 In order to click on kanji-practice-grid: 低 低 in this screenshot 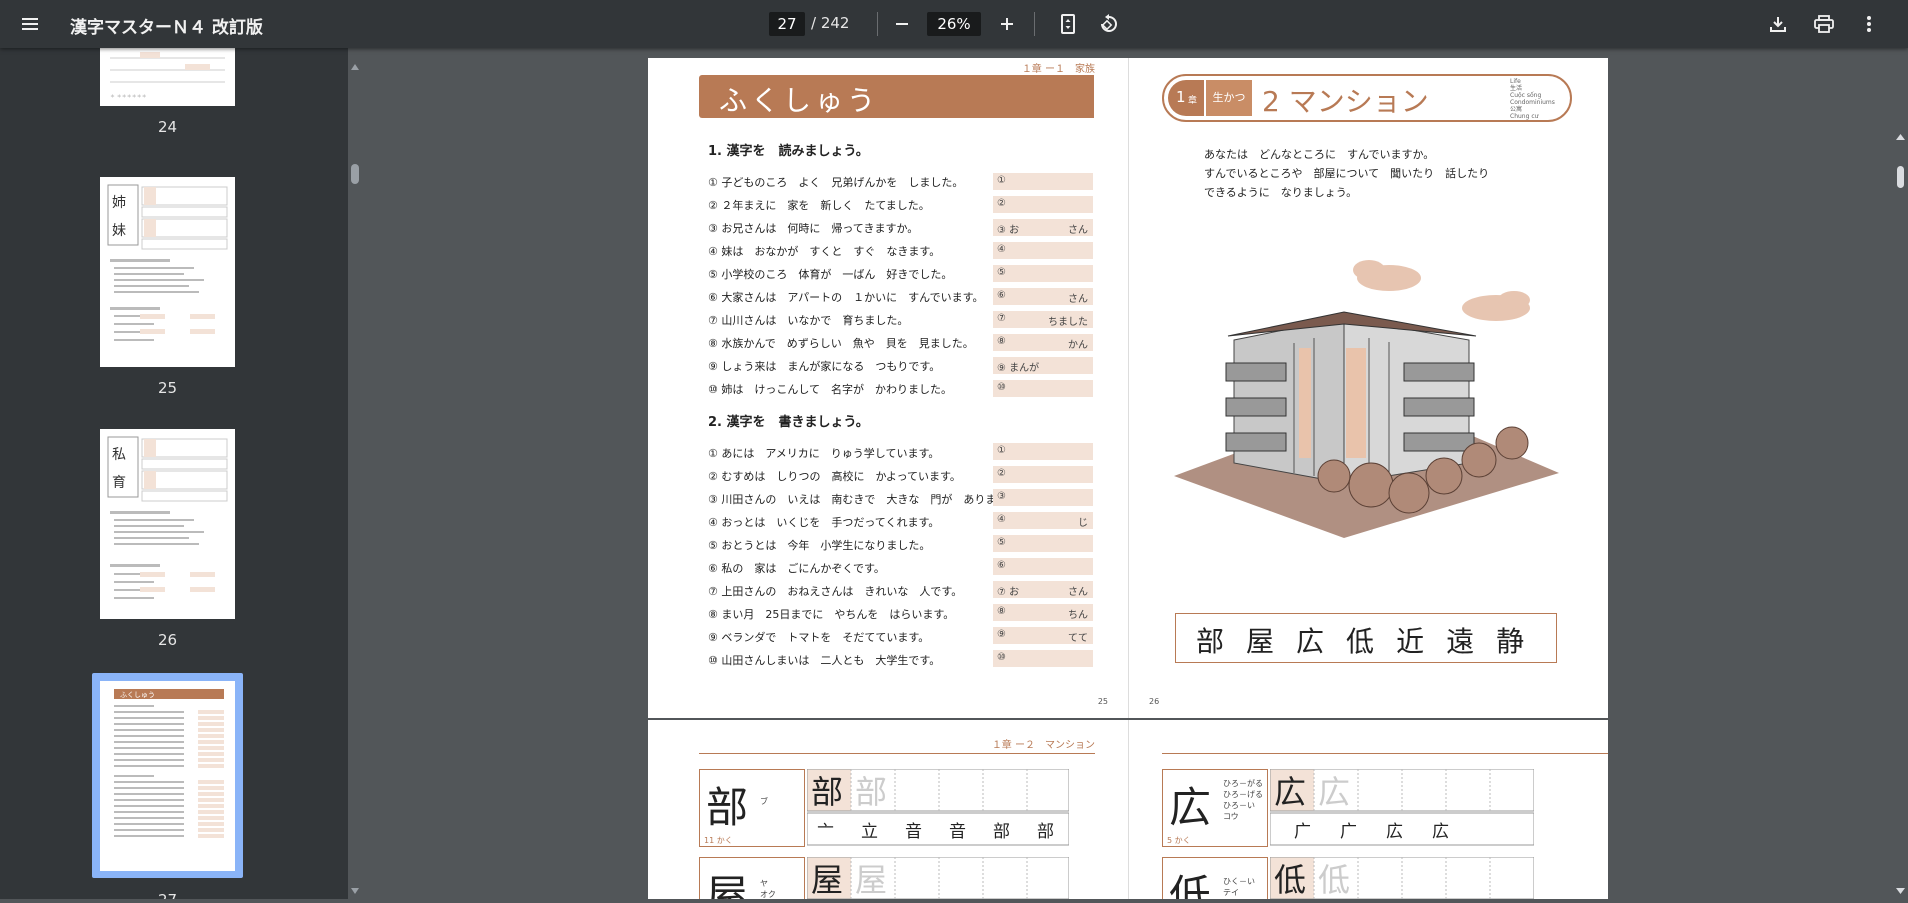, I will do `click(1402, 877)`.